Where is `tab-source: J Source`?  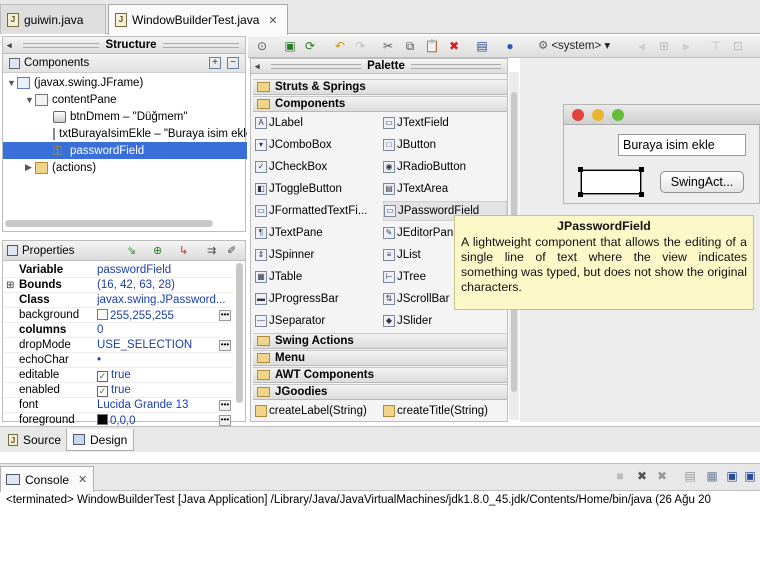
tab-source: J Source is located at coordinates (34, 440).